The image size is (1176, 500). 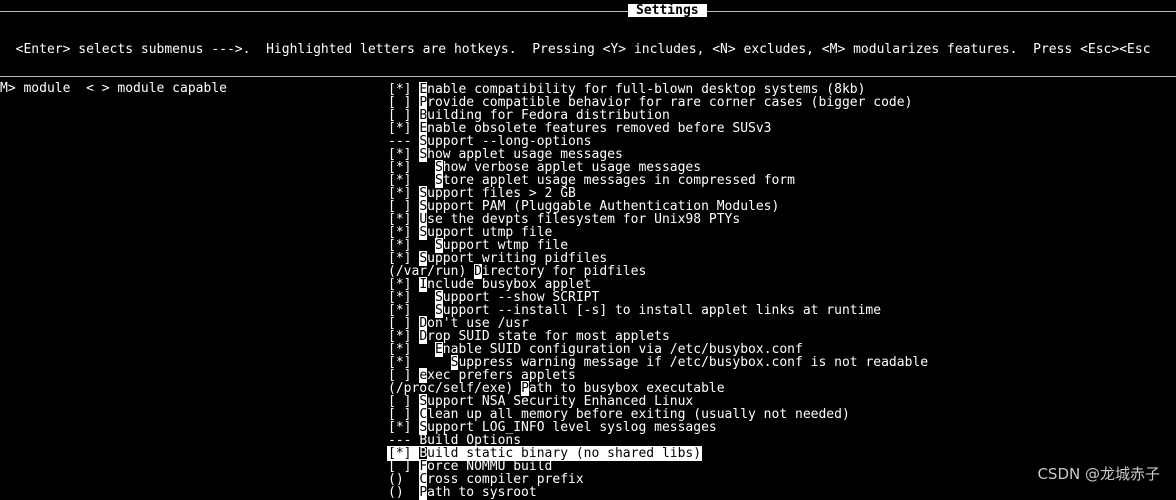 What do you see at coordinates (1098, 474) in the screenshot?
I see `watermark: CSDN @龙城赤子` at bounding box center [1098, 474].